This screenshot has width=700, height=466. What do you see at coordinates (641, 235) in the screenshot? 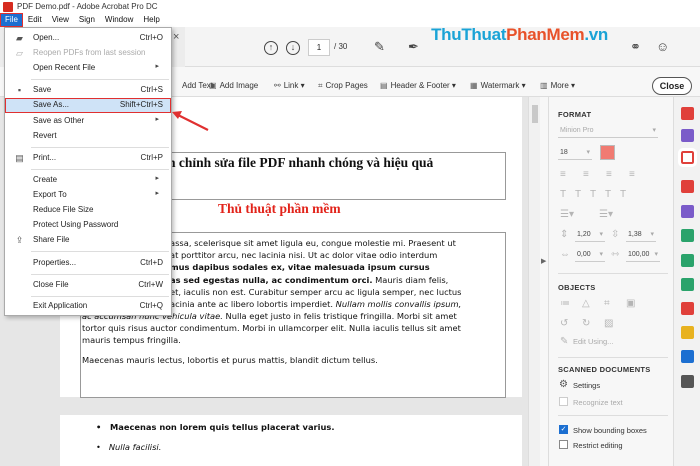
I see `paragraph-spacing-select: 1,38 ▾` at bounding box center [641, 235].